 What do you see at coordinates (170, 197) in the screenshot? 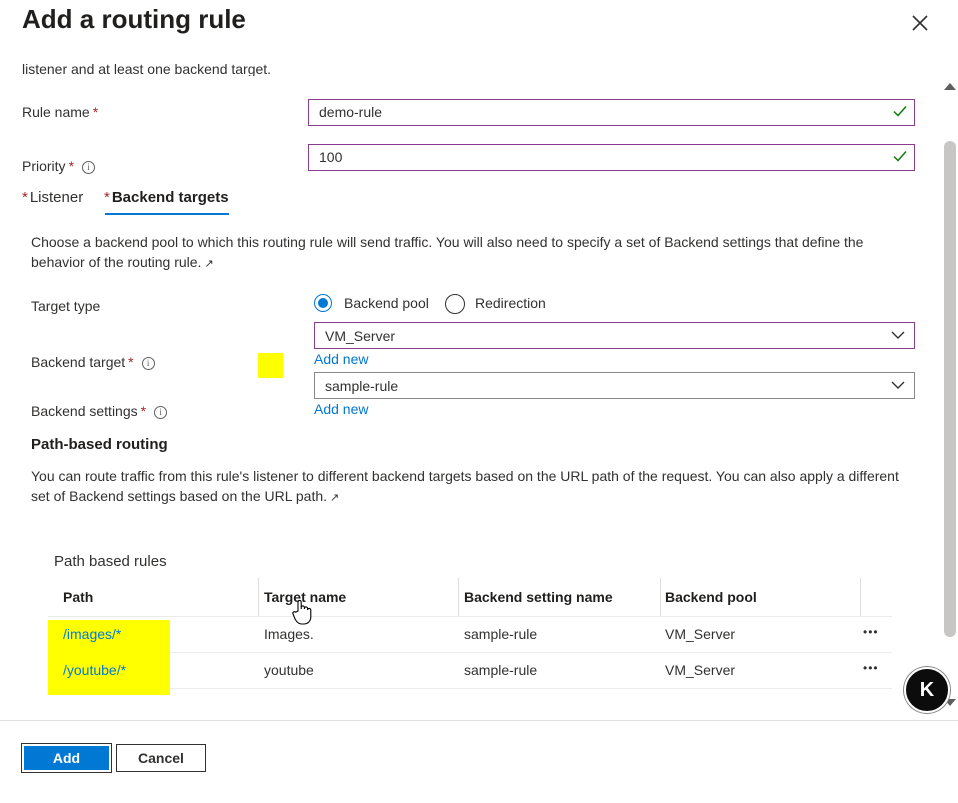
I see `tab-backend-targets-label: Backend targets` at bounding box center [170, 197].